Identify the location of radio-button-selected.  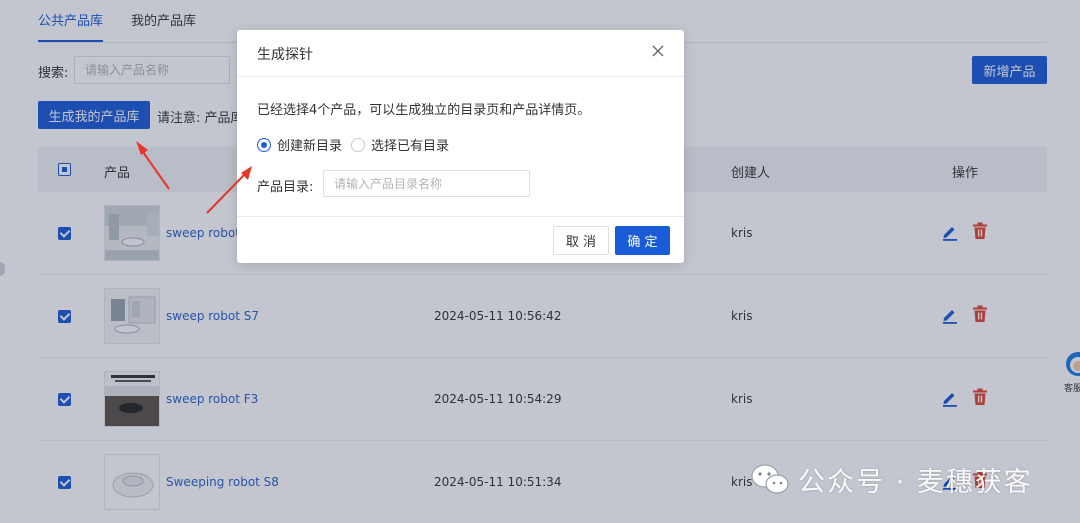
(264, 144).